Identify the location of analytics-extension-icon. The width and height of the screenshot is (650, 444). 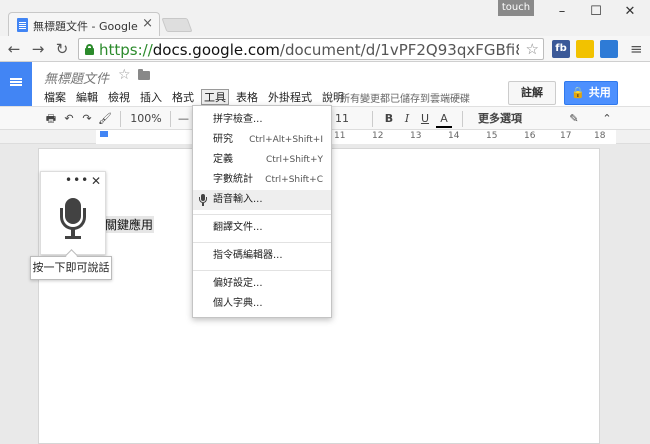
(609, 49).